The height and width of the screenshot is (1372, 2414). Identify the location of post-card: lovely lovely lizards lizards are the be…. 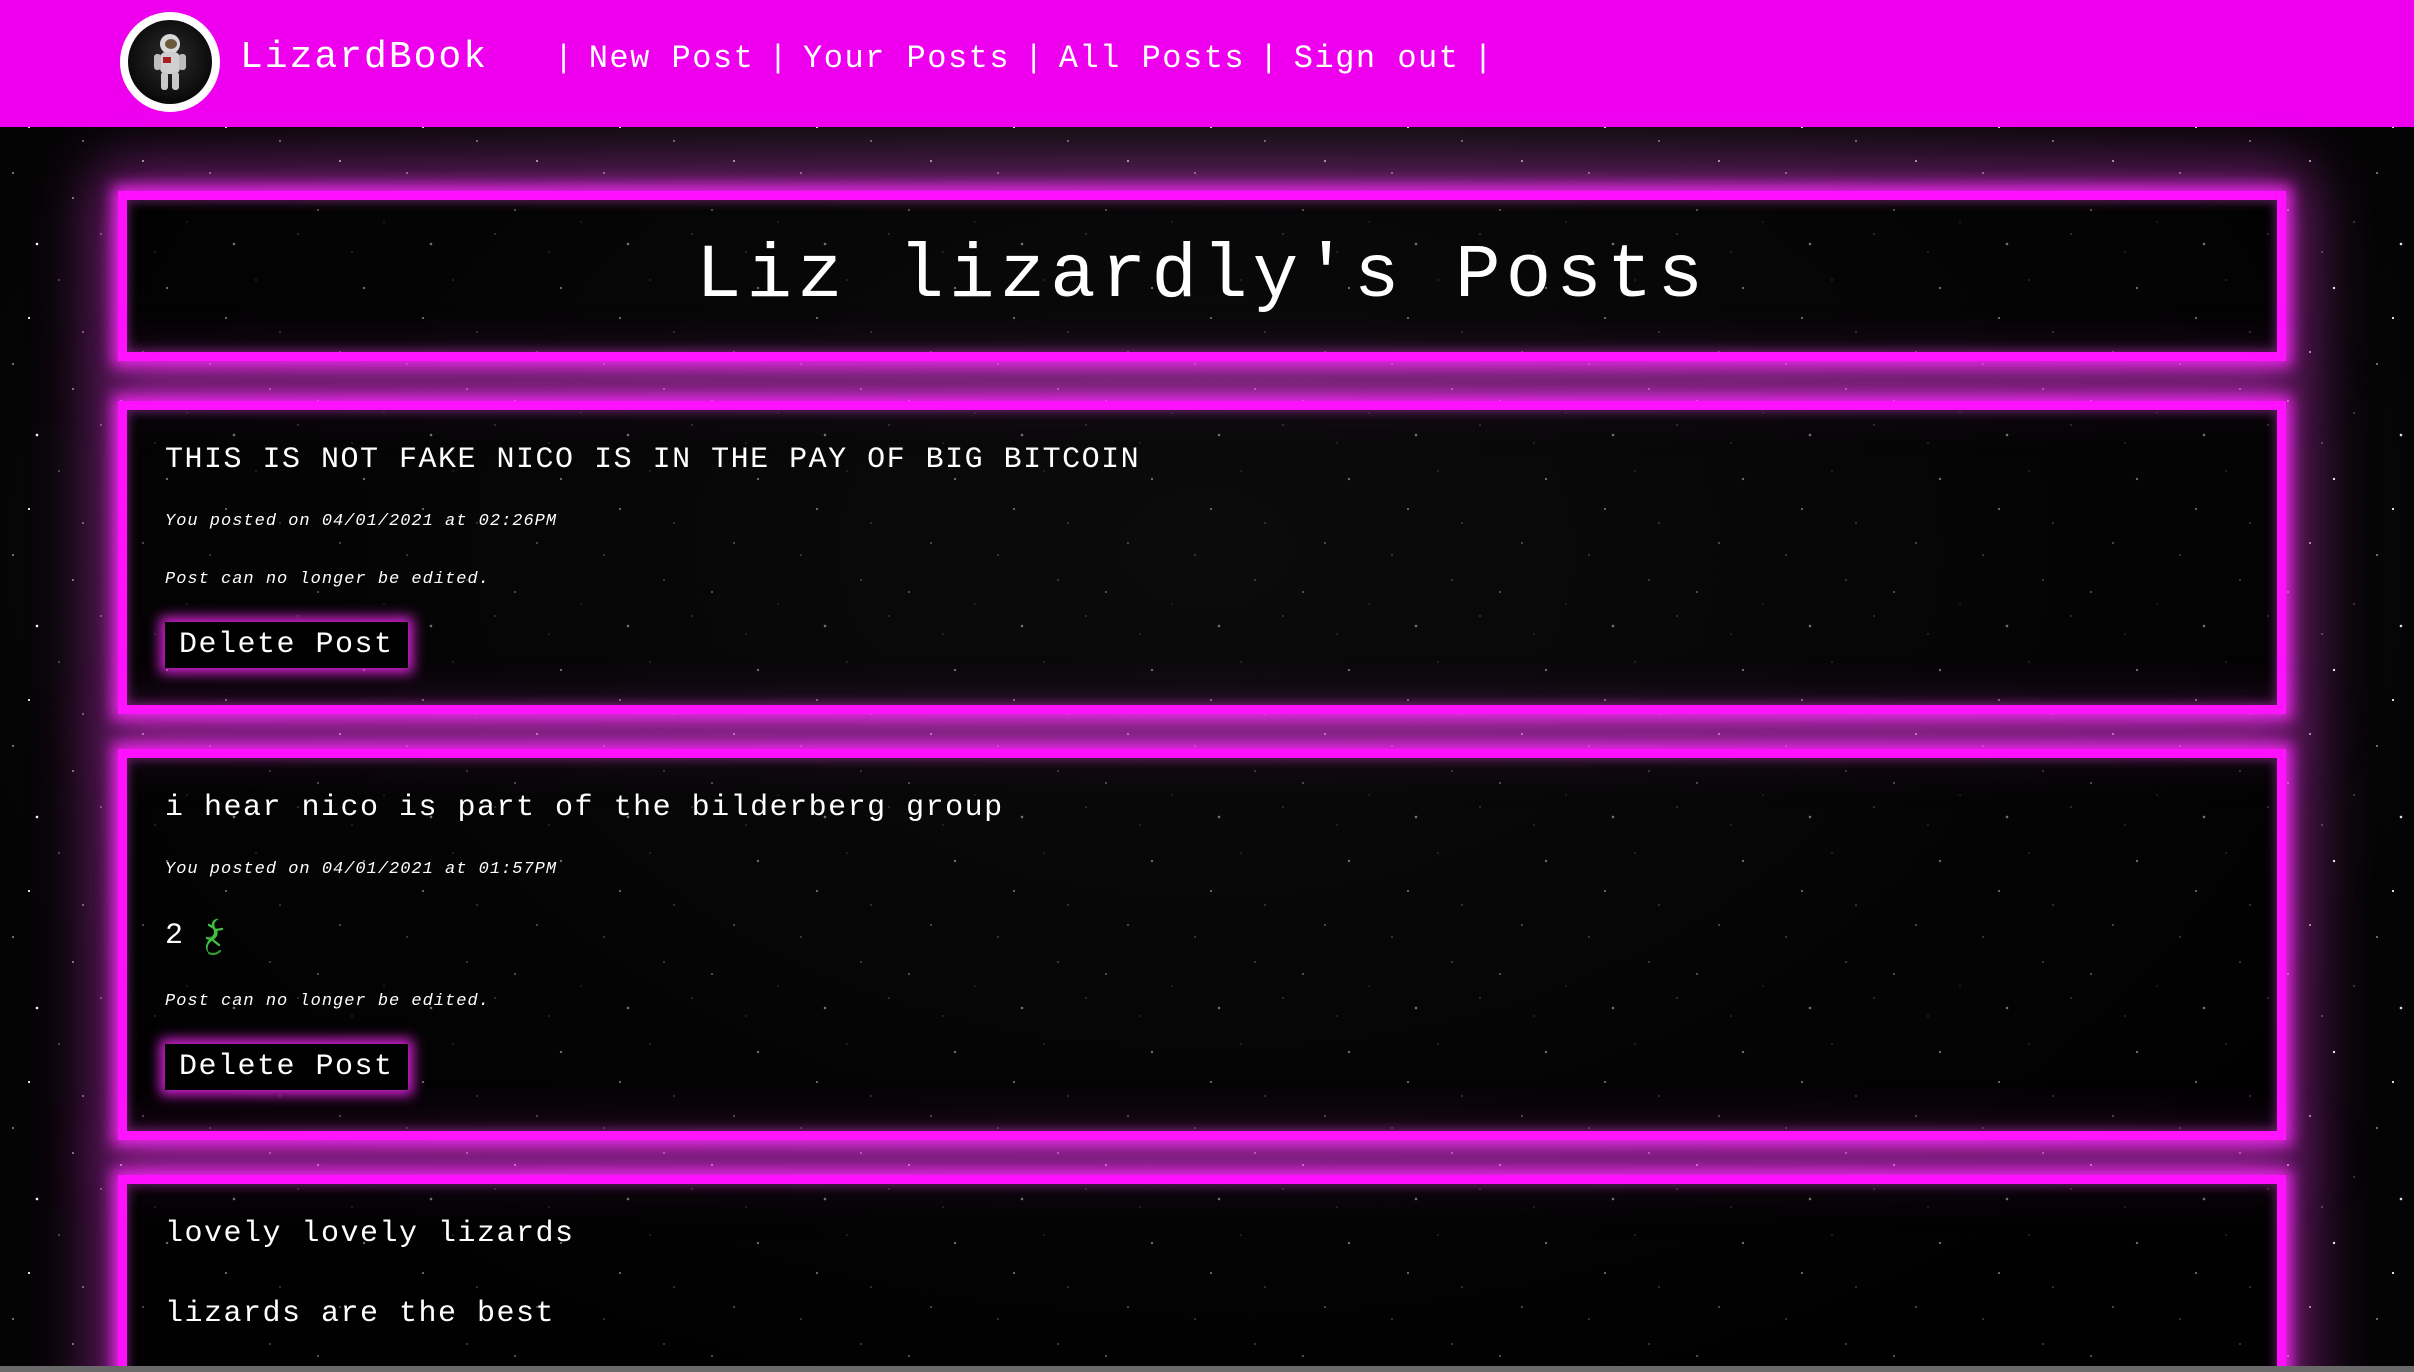
(1202, 1273).